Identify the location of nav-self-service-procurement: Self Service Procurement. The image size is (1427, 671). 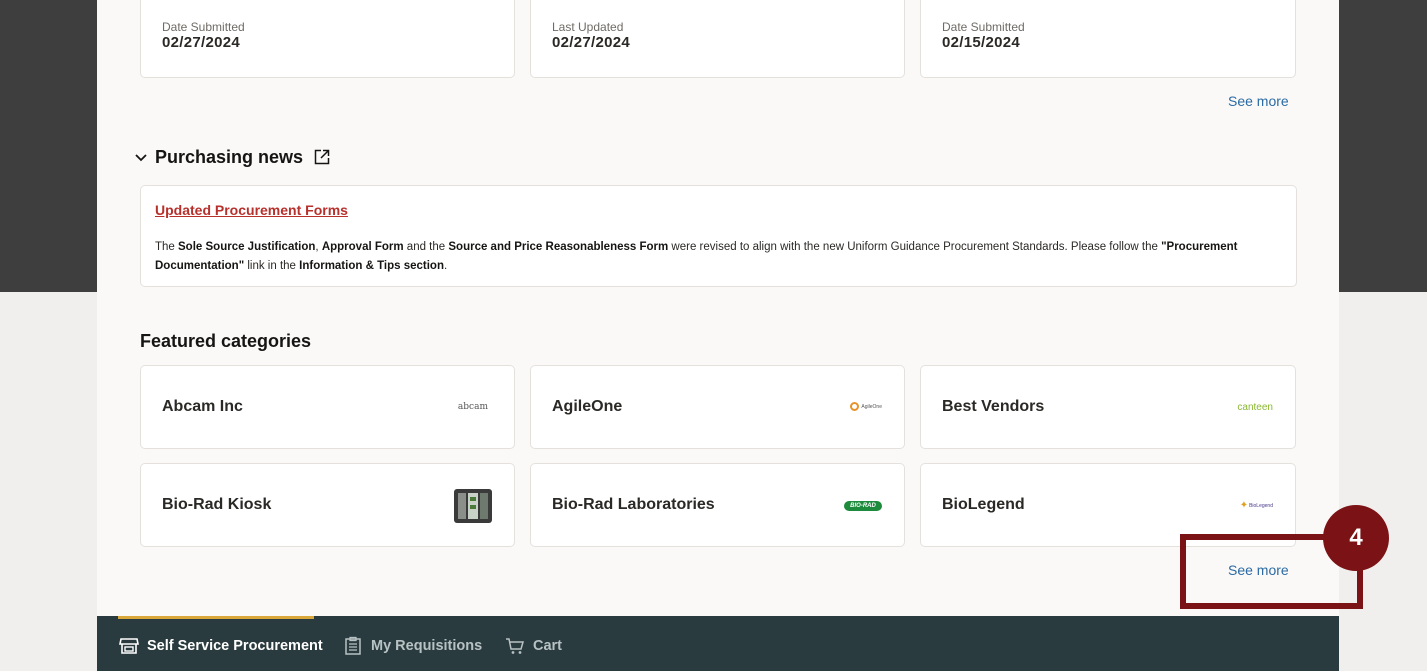
(221, 646).